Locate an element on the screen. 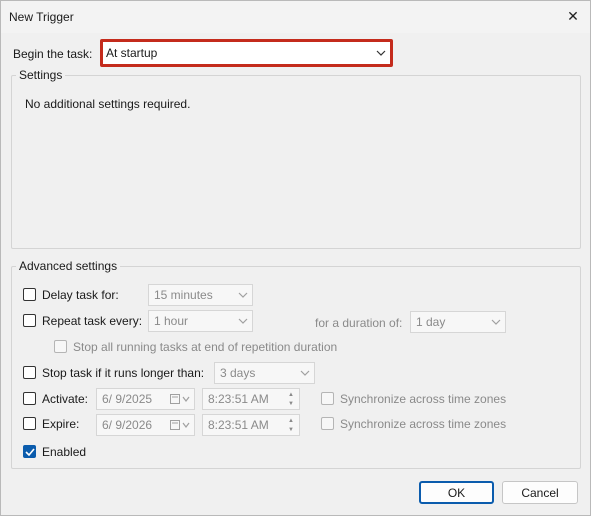 This screenshot has height=516, width=591. close-button: ✕ is located at coordinates (573, 16).